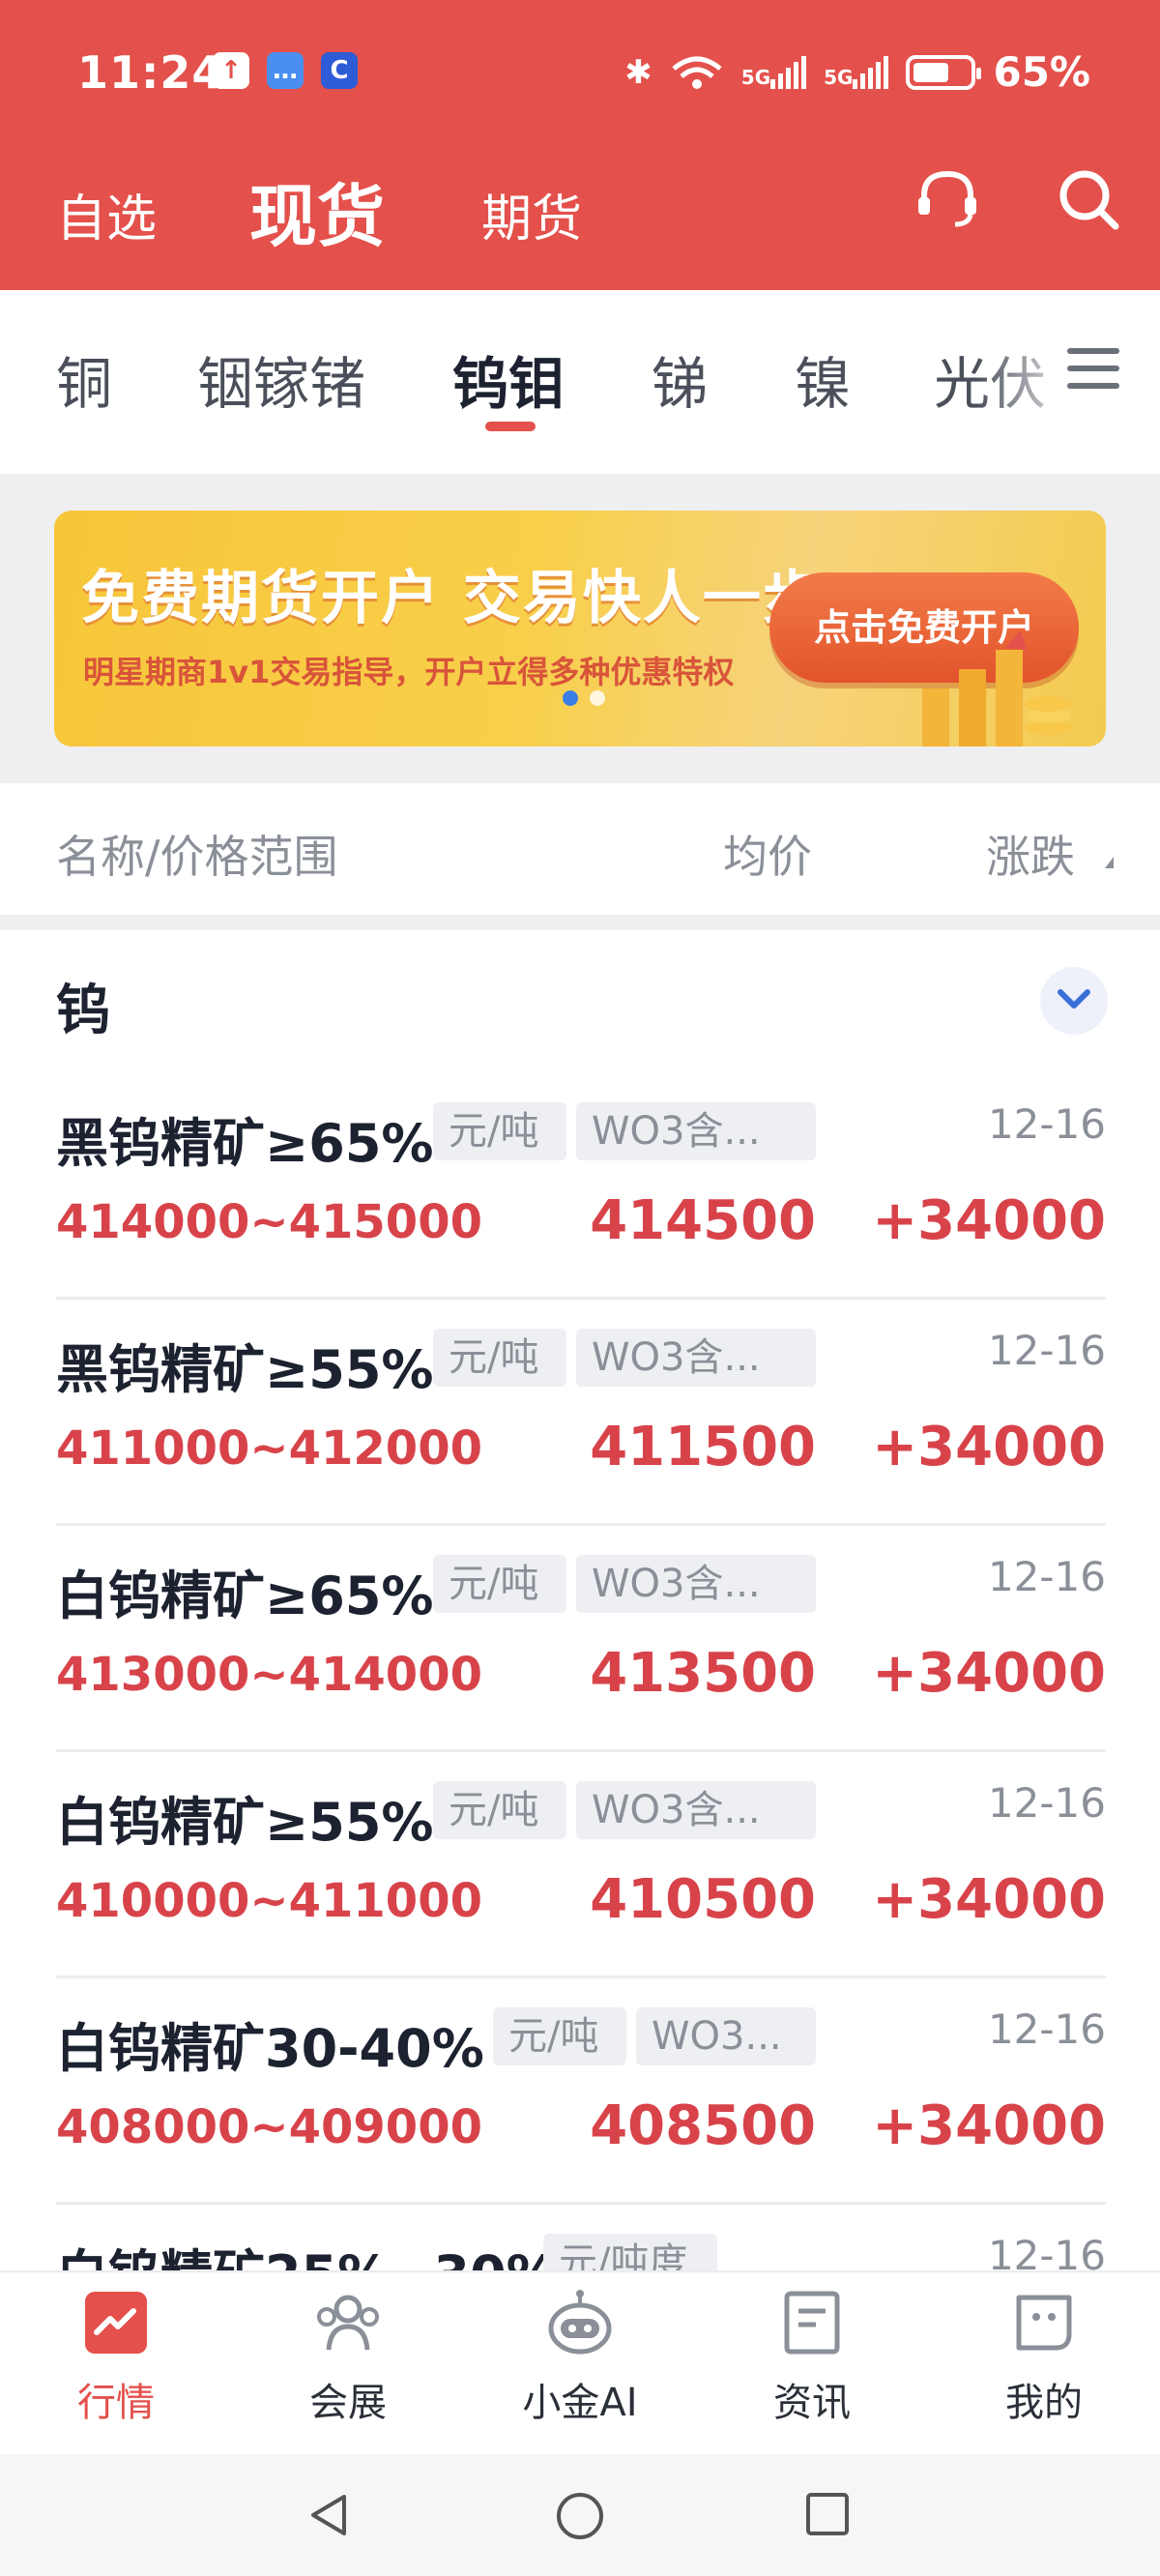 The height and width of the screenshot is (2576, 1160). What do you see at coordinates (348, 2403) in the screenshot?
I see `nav-label: 会展` at bounding box center [348, 2403].